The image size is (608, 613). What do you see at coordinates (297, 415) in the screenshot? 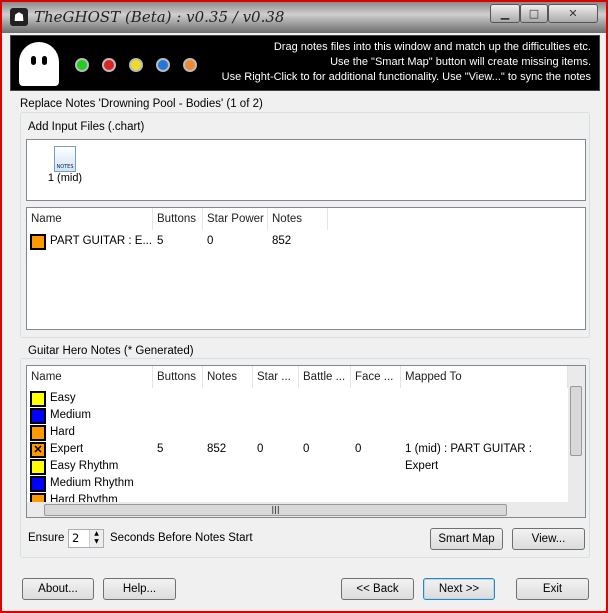
I see `table-row: Medium` at bounding box center [297, 415].